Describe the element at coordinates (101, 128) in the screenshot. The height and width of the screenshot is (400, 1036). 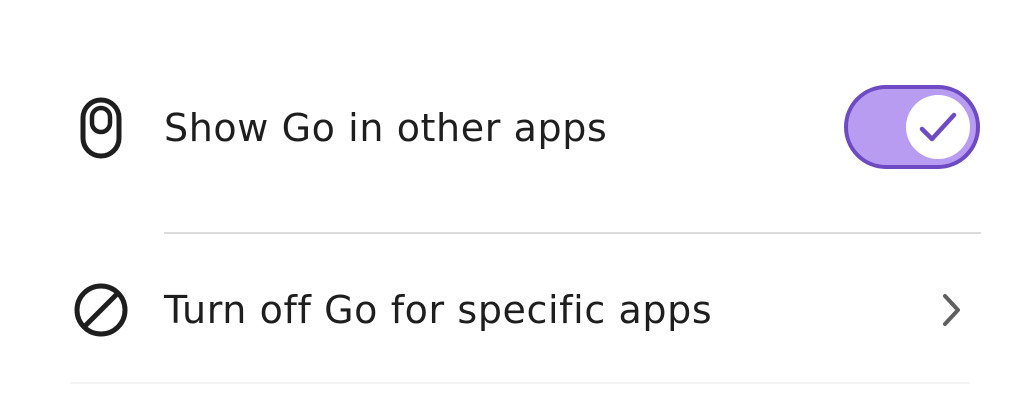
I see `go-pill-icon` at that location.